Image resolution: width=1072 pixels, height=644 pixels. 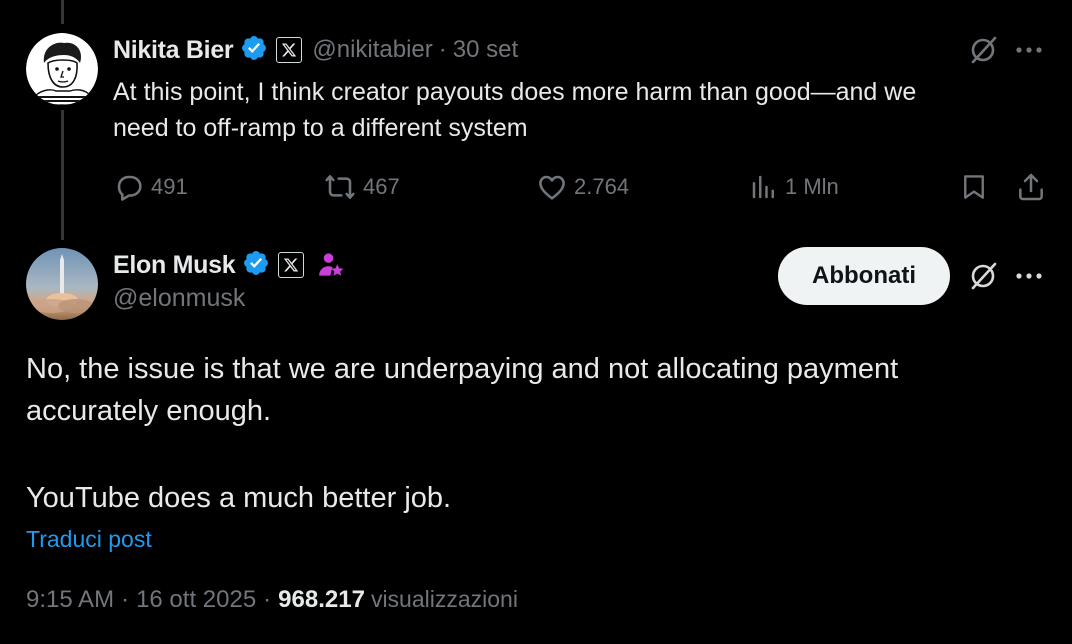 I want to click on avatar-nikita-bier, so click(x=62, y=69).